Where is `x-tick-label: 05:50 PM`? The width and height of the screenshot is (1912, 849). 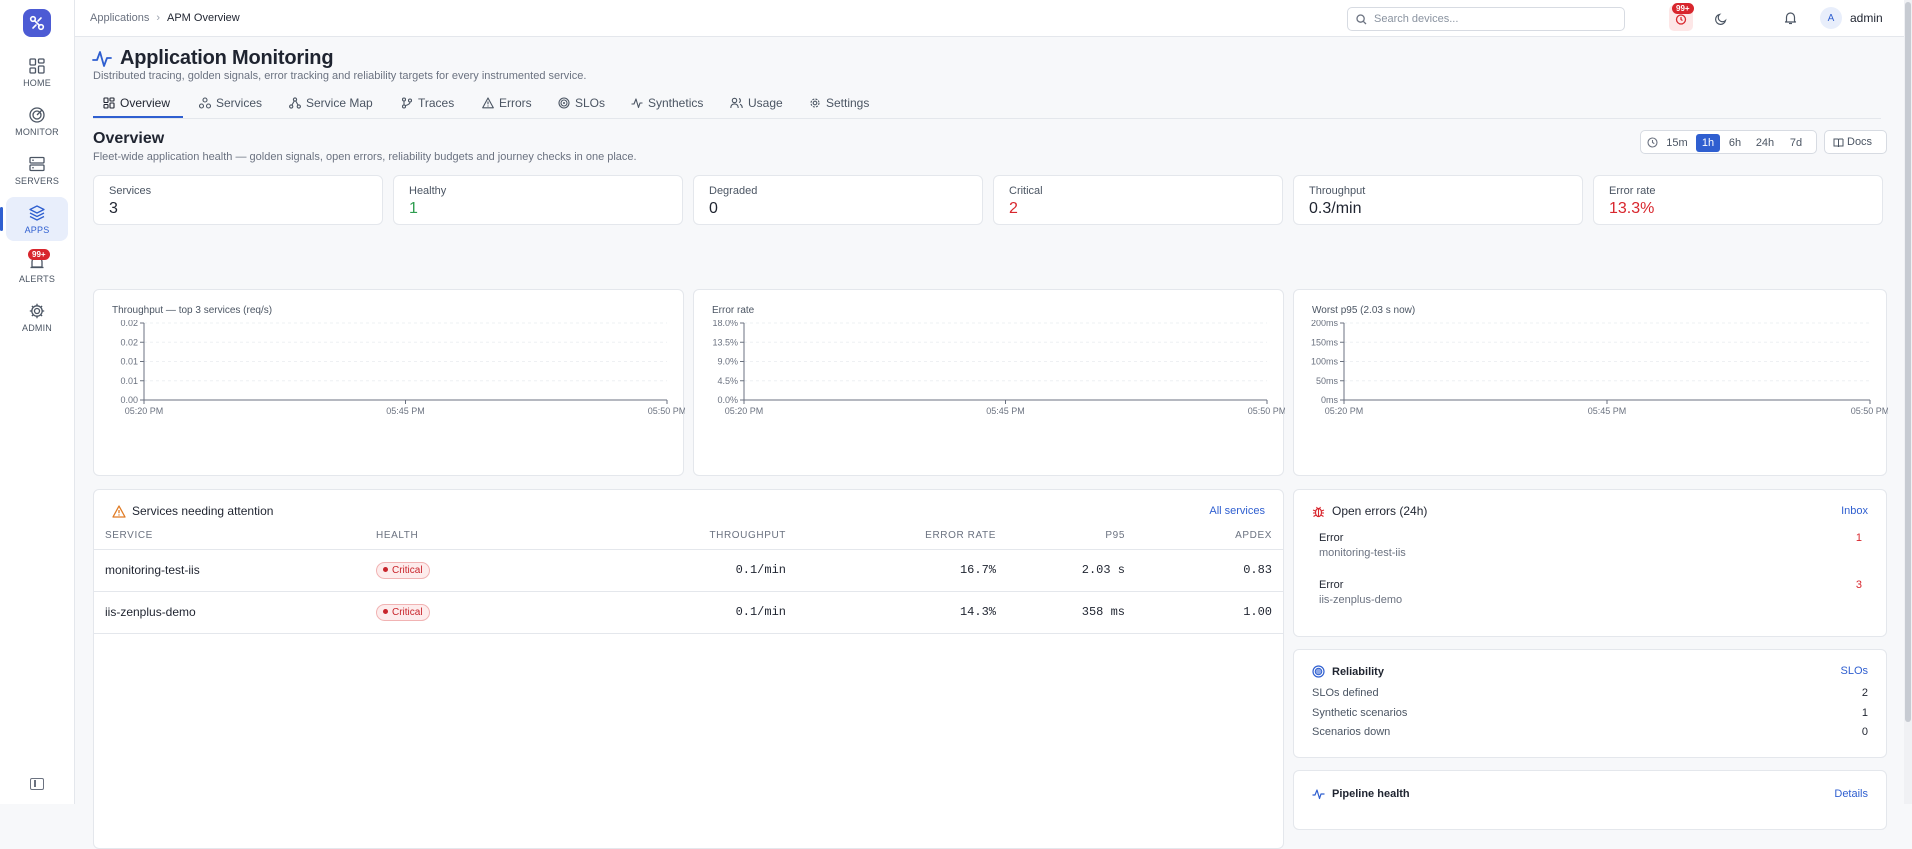
x-tick-label: 05:50 PM is located at coordinates (666, 411).